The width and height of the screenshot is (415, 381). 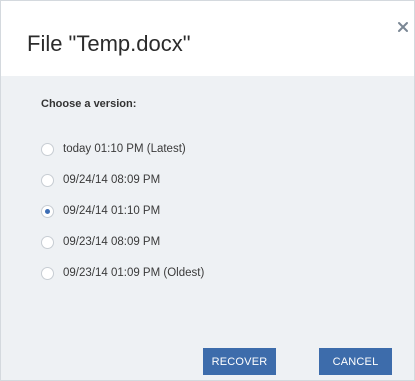 I want to click on version-label: today 01:10 PM (Latest), so click(x=124, y=149).